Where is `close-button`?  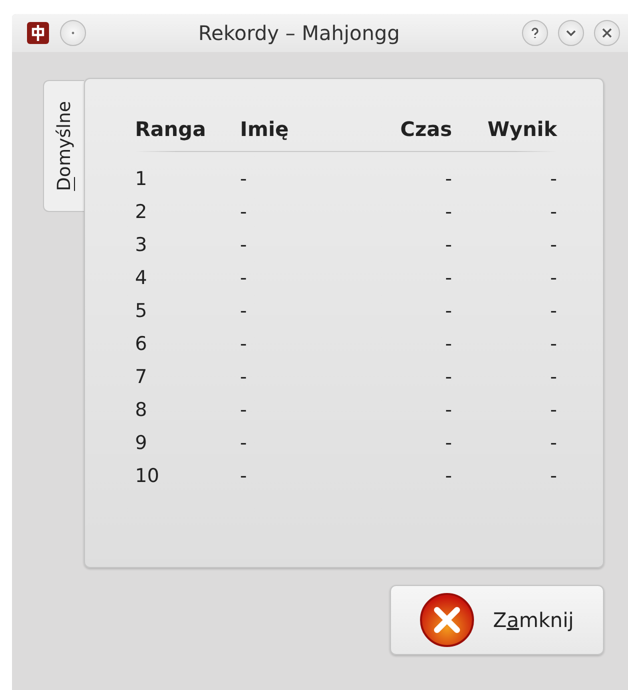
close-button is located at coordinates (607, 33).